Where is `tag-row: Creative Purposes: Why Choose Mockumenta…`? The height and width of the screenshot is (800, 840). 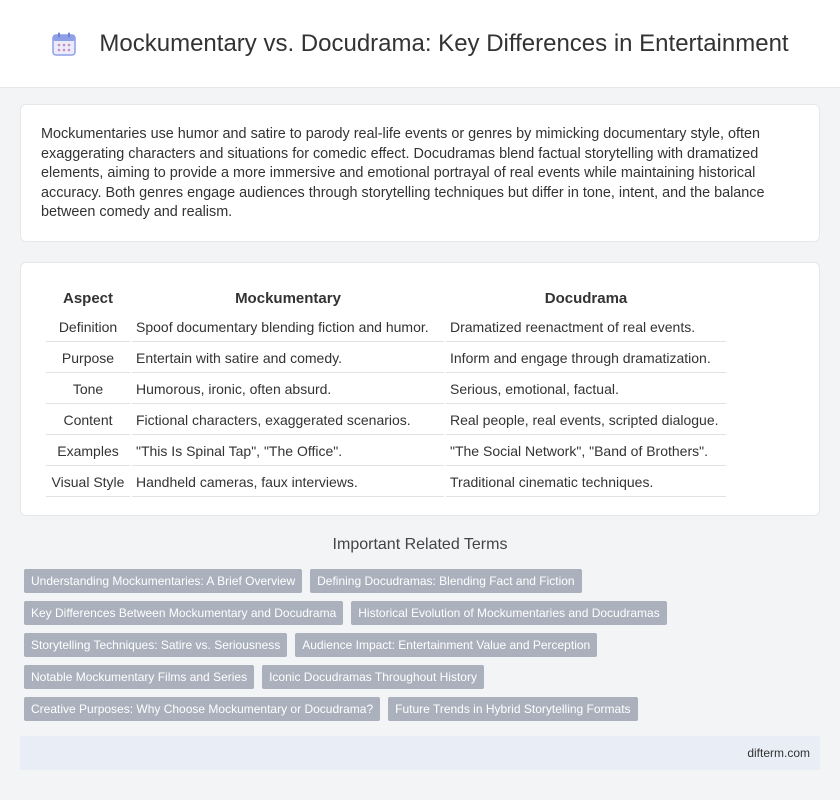 tag-row: Creative Purposes: Why Choose Mockumenta… is located at coordinates (424, 709).